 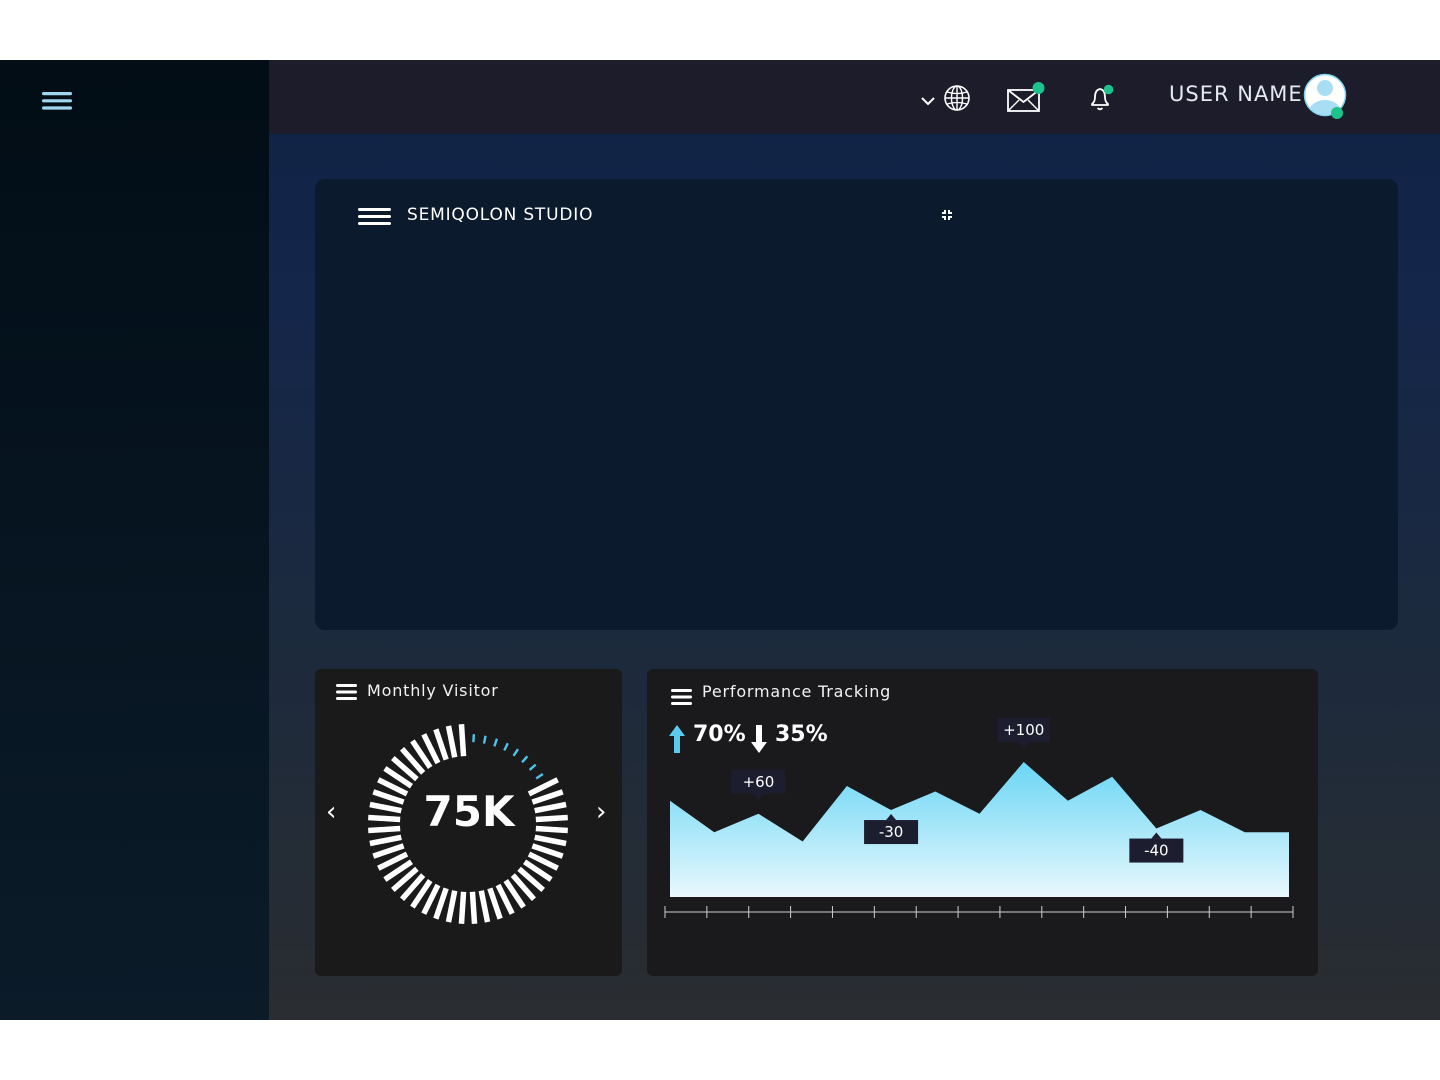 I want to click on bell-icon, so click(x=1102, y=98).